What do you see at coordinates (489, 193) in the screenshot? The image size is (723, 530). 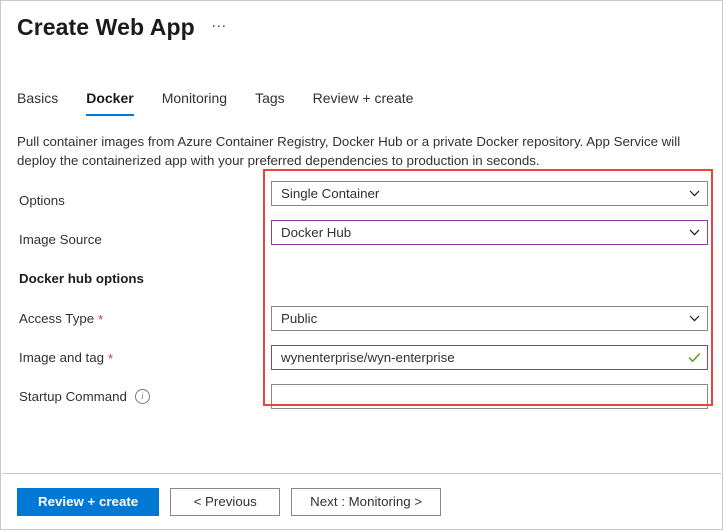 I see `options-dropdown: Single Container` at bounding box center [489, 193].